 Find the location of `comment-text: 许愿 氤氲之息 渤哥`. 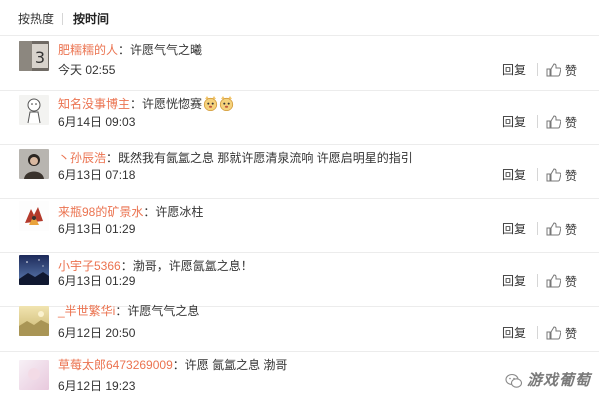

comment-text: 许愿 氤氲之息 渤哥 is located at coordinates (236, 365).